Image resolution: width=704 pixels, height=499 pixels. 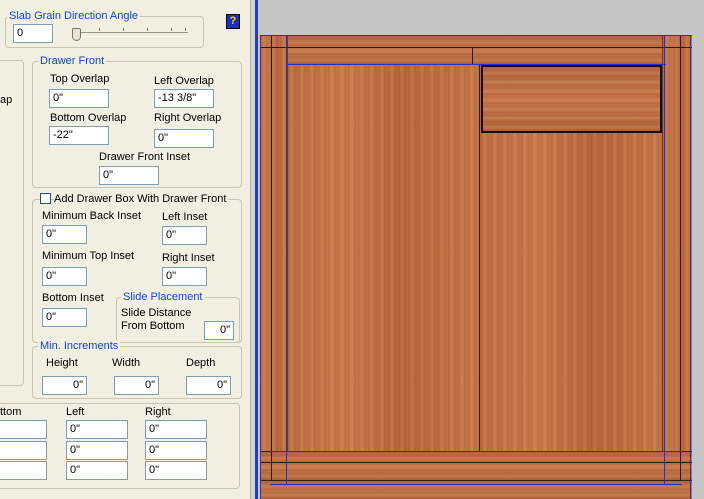 I want to click on bottom-table-col-right: Right, so click(x=158, y=412).